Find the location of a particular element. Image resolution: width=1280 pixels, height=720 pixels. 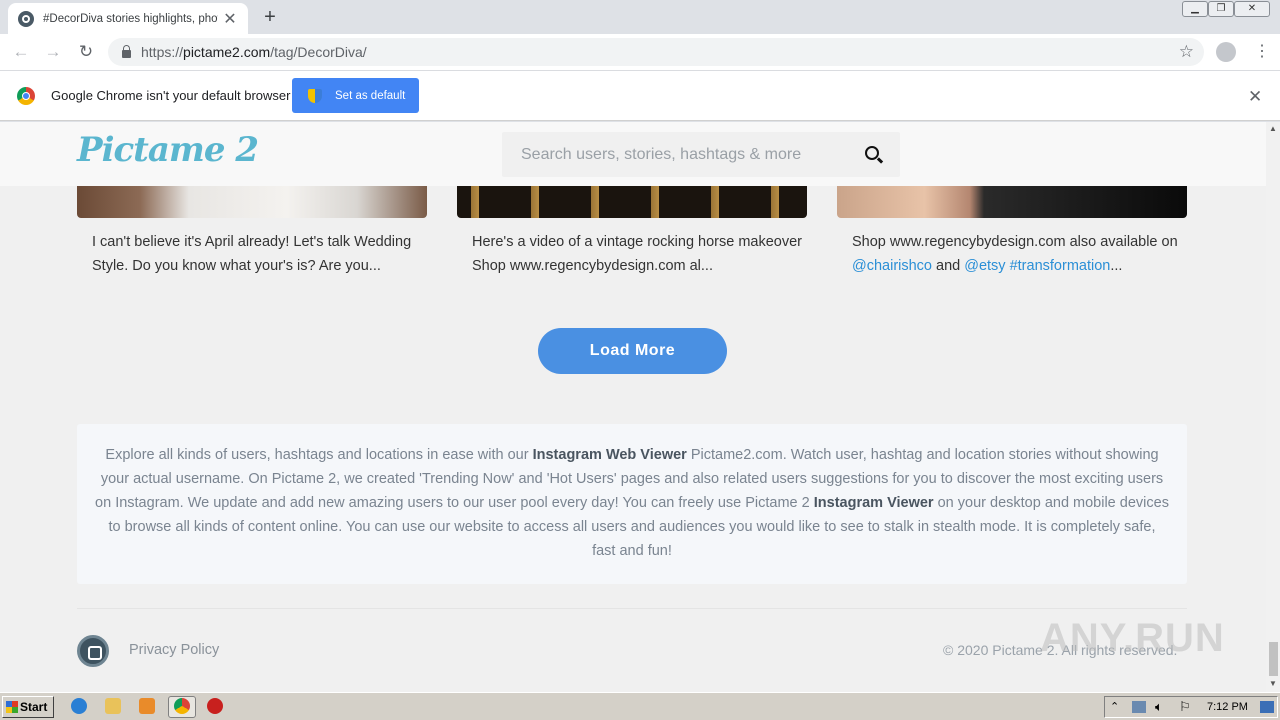

kebab-menu-icon: ⋮ is located at coordinates (1262, 52).